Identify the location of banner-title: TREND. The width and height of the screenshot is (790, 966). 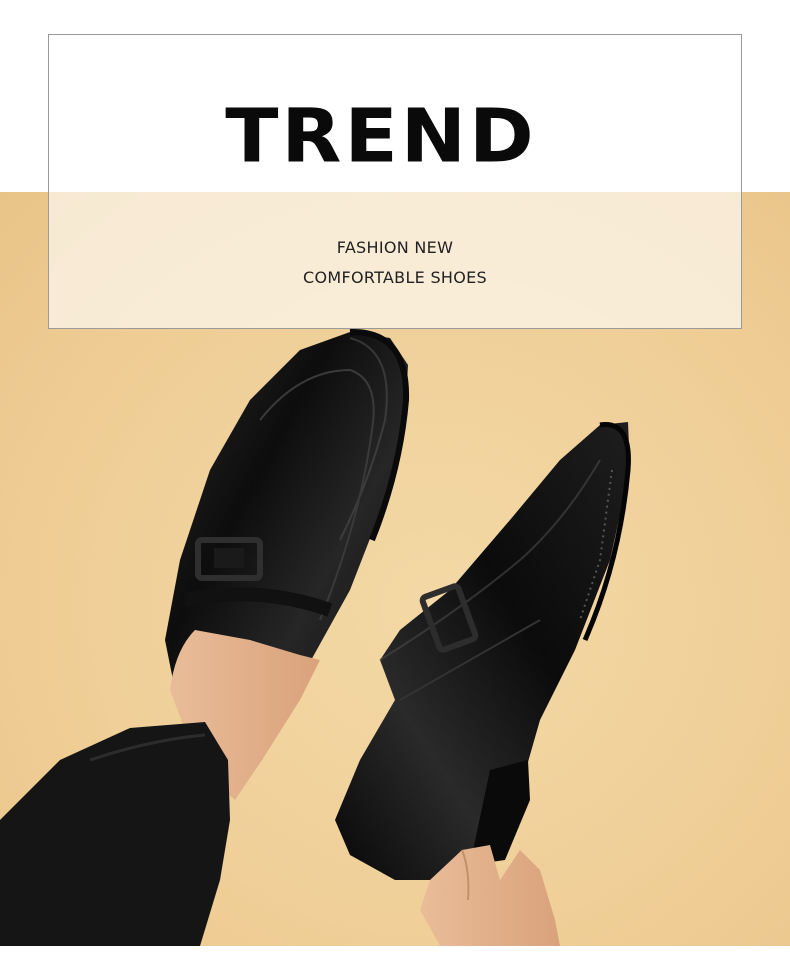
(395, 137).